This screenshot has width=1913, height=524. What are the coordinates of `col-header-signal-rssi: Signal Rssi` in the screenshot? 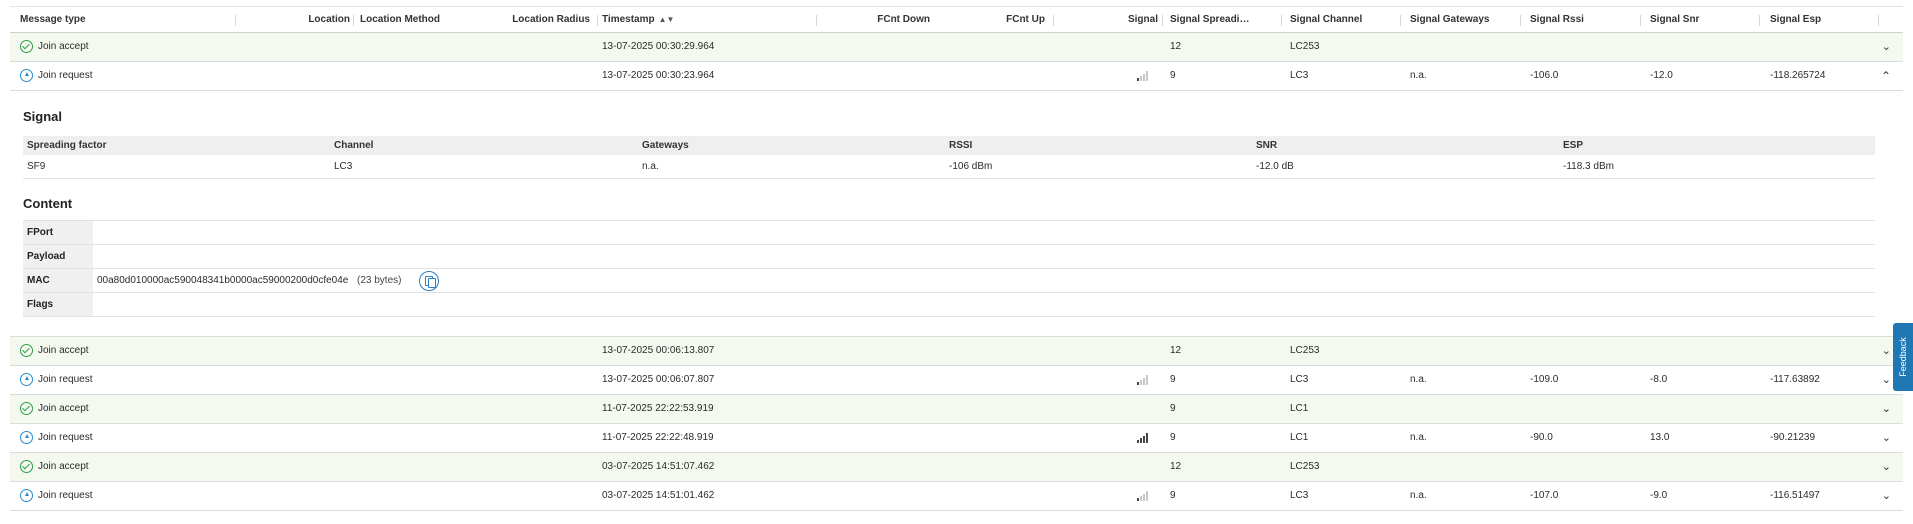 It's located at (1580, 20).